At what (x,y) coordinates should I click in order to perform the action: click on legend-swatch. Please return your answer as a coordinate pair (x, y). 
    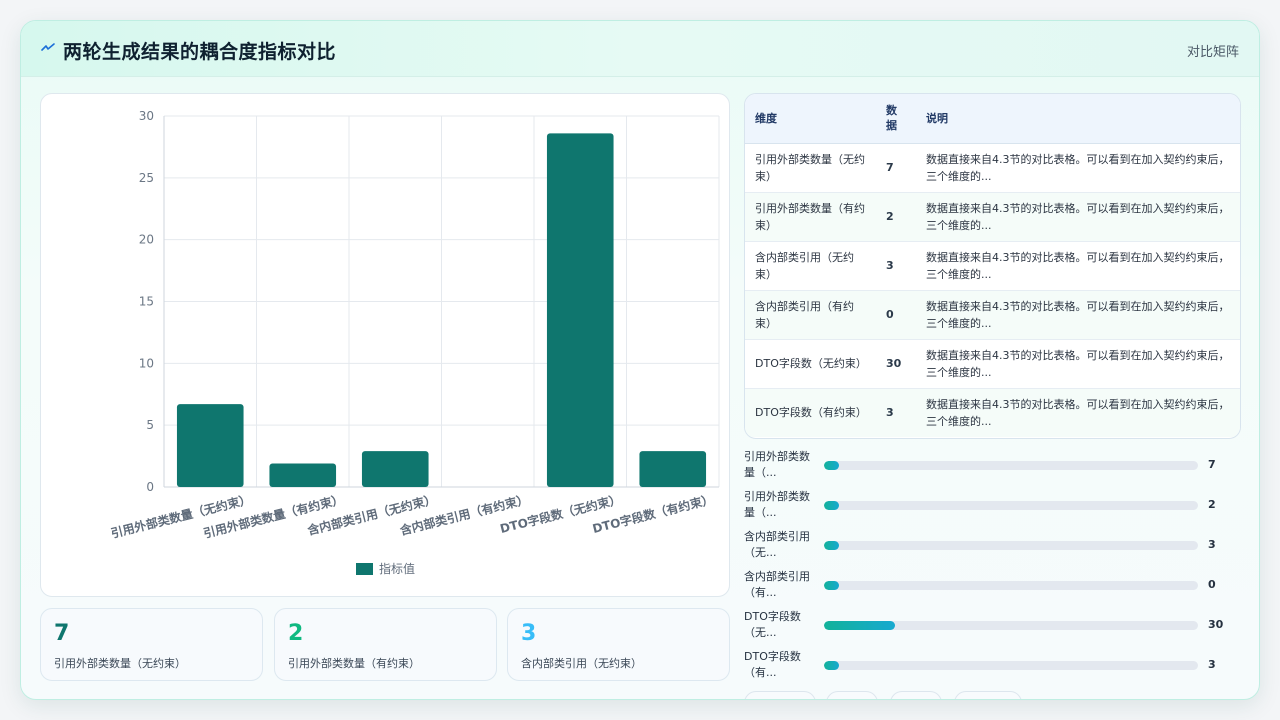
    Looking at the image, I should click on (364, 569).